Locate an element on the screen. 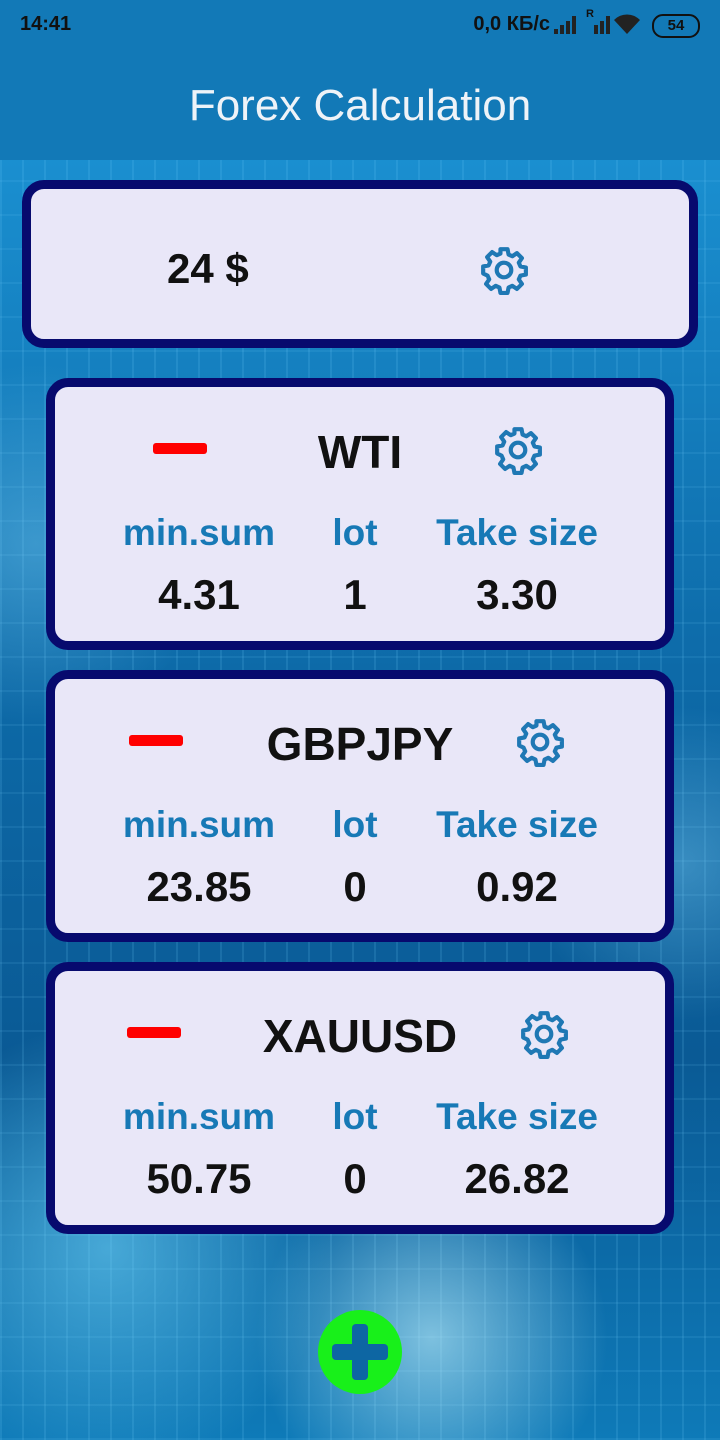 This screenshot has height=1440, width=720. balance-card: 24 $ is located at coordinates (360, 264).